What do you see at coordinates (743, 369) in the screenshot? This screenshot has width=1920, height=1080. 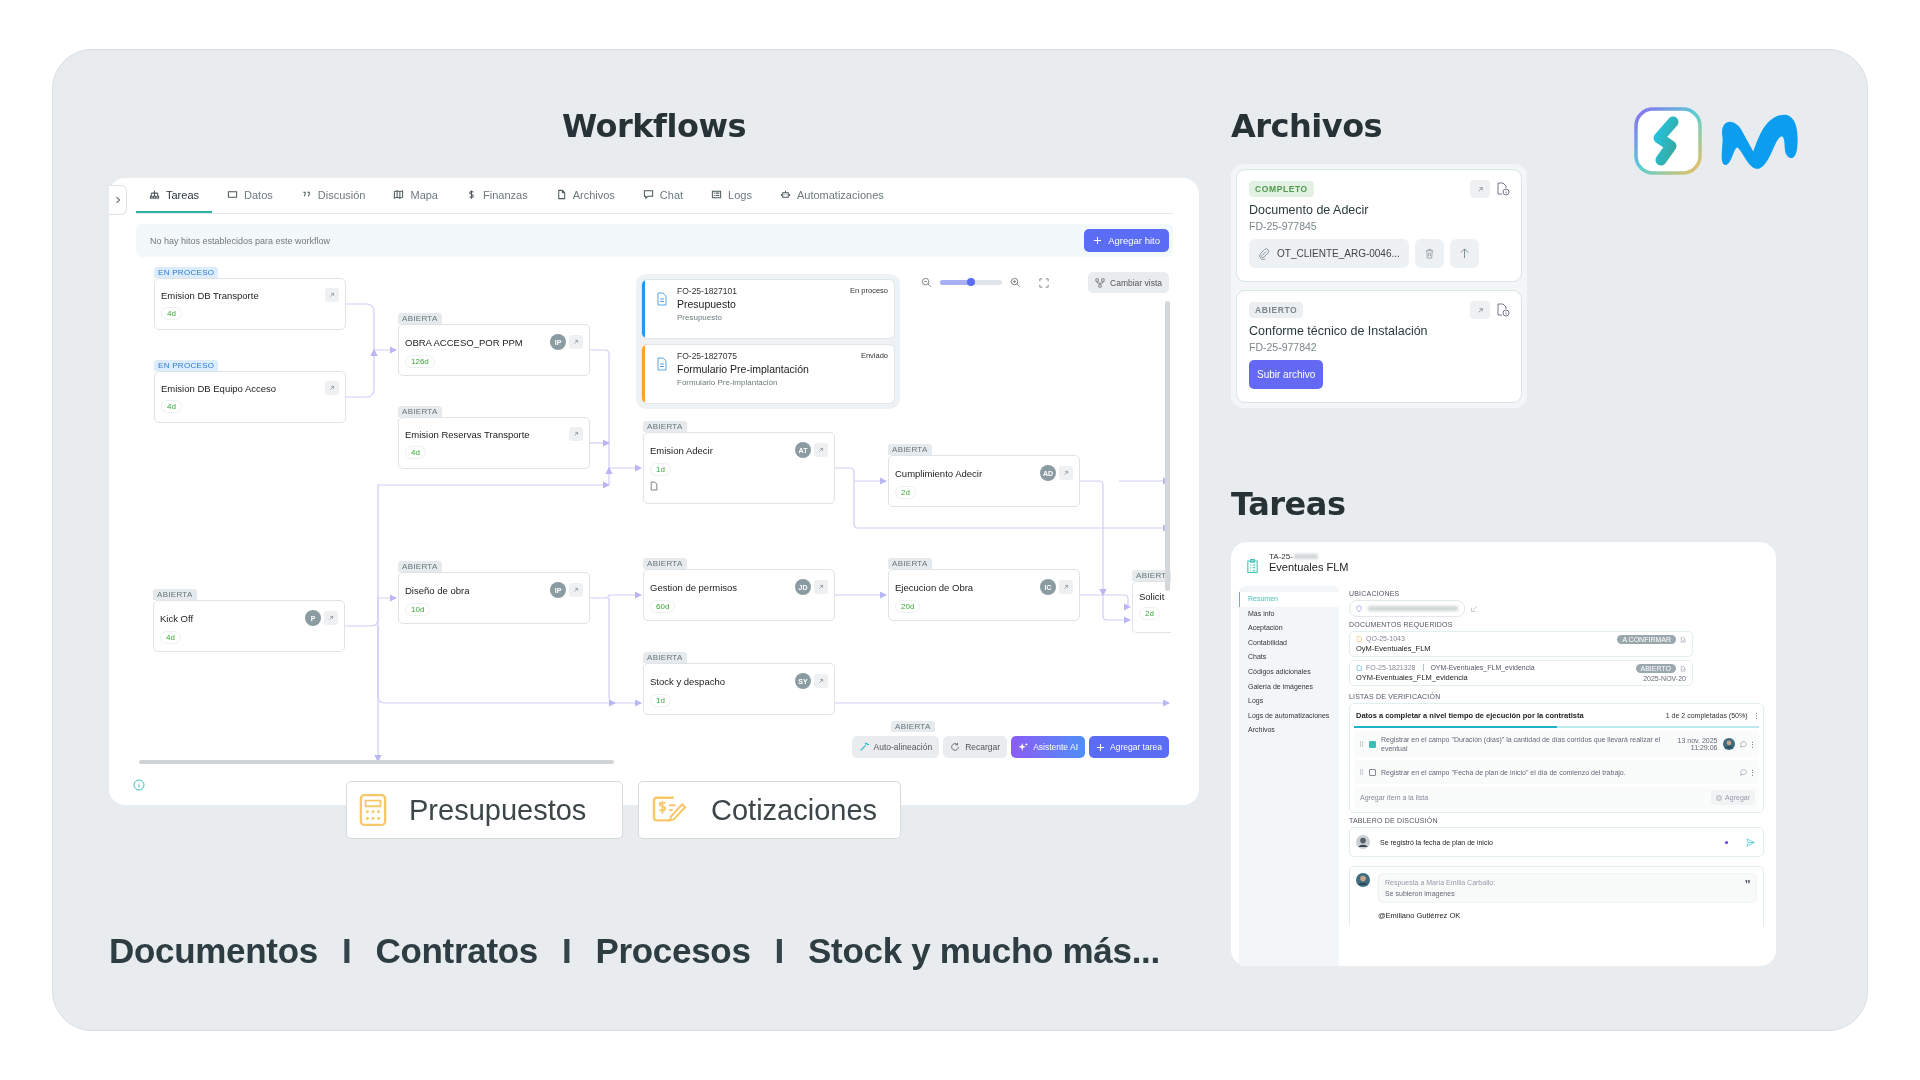 I see `document-name: Formulario Pre-implantación` at bounding box center [743, 369].